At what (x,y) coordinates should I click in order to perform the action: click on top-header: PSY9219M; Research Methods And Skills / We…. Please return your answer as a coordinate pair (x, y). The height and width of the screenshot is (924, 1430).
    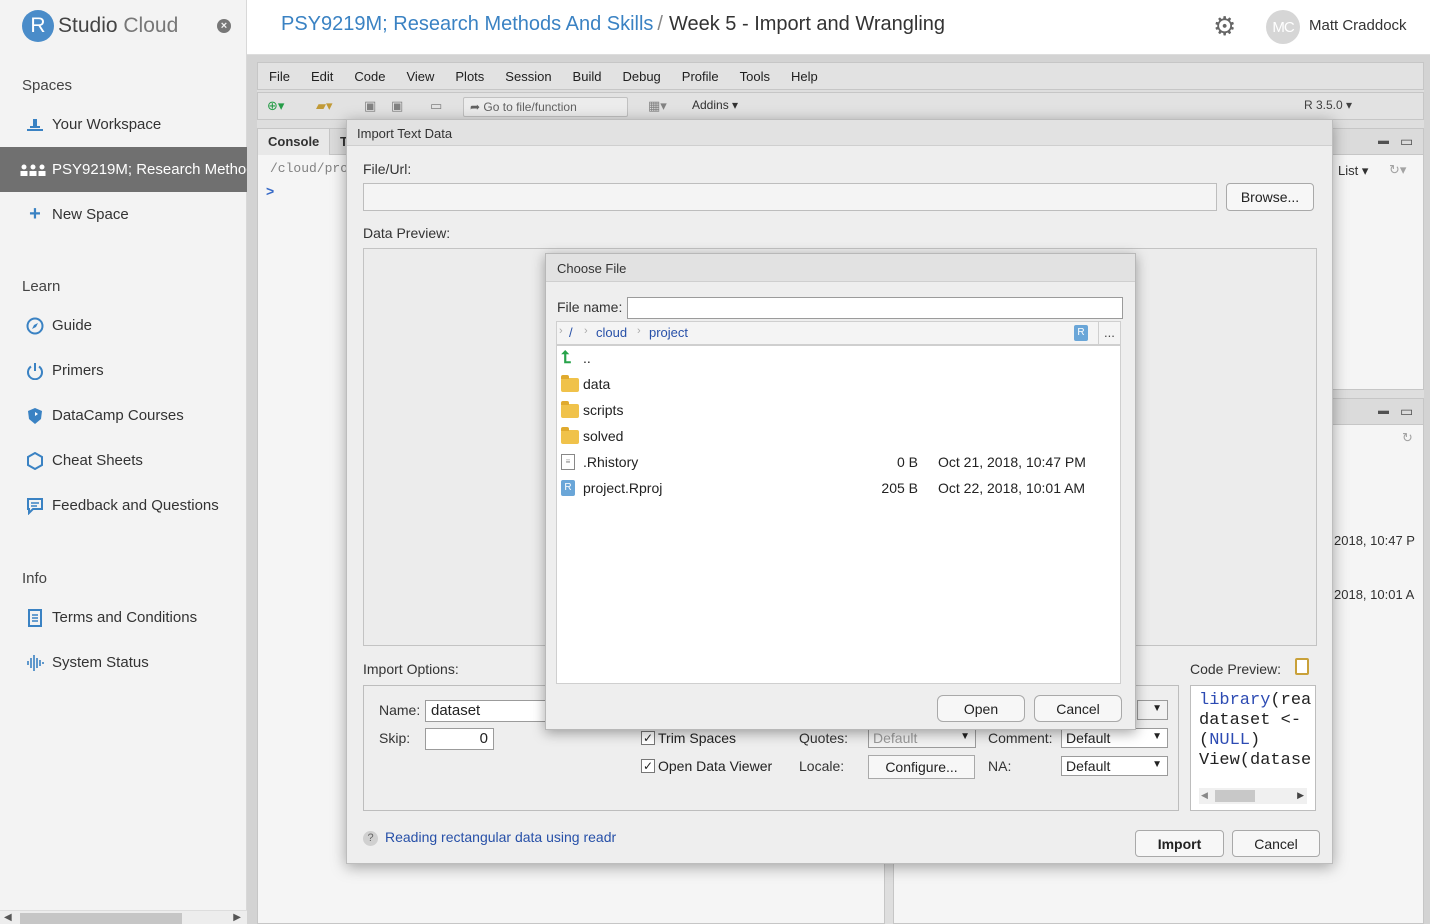
    Looking at the image, I should click on (838, 27).